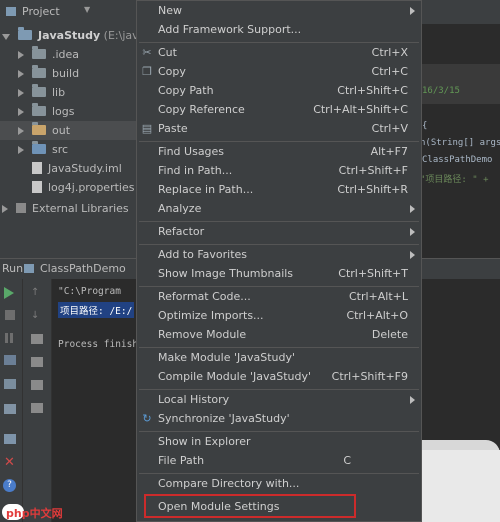 This screenshot has height=522, width=500. Describe the element at coordinates (48, 54) in the screenshot. I see `tree-item-idea: .idea` at that location.